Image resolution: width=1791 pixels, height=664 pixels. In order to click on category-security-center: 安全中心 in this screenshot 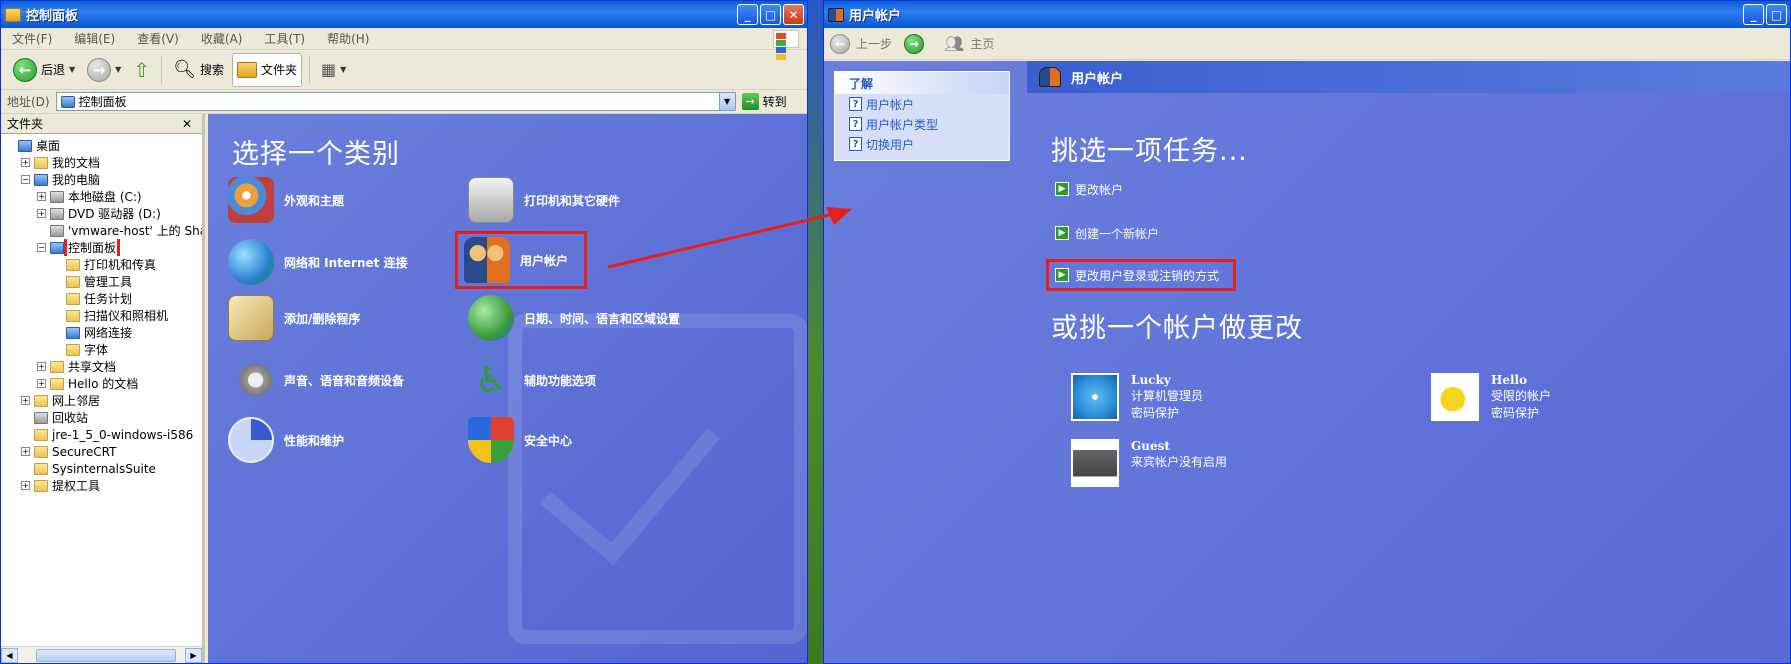, I will do `click(520, 440)`.